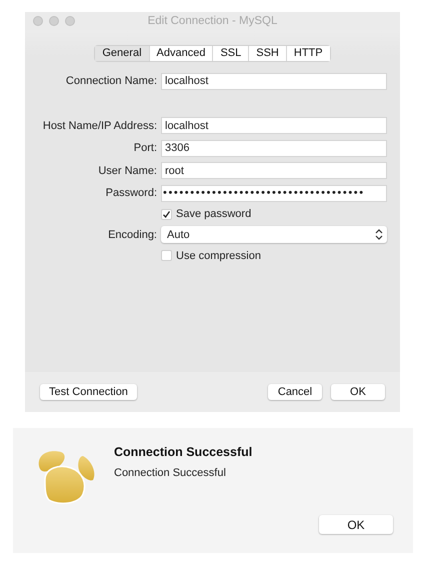 The height and width of the screenshot is (566, 427). I want to click on alert-title: Connection Successful, so click(183, 452).